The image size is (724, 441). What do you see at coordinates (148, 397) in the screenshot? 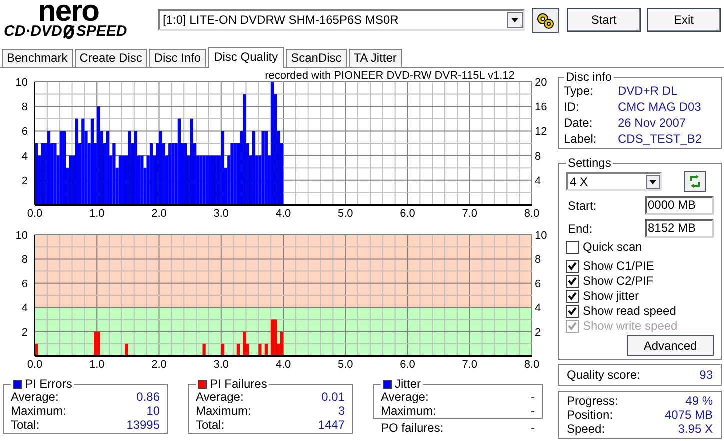
I see `stat-value: 0.86` at bounding box center [148, 397].